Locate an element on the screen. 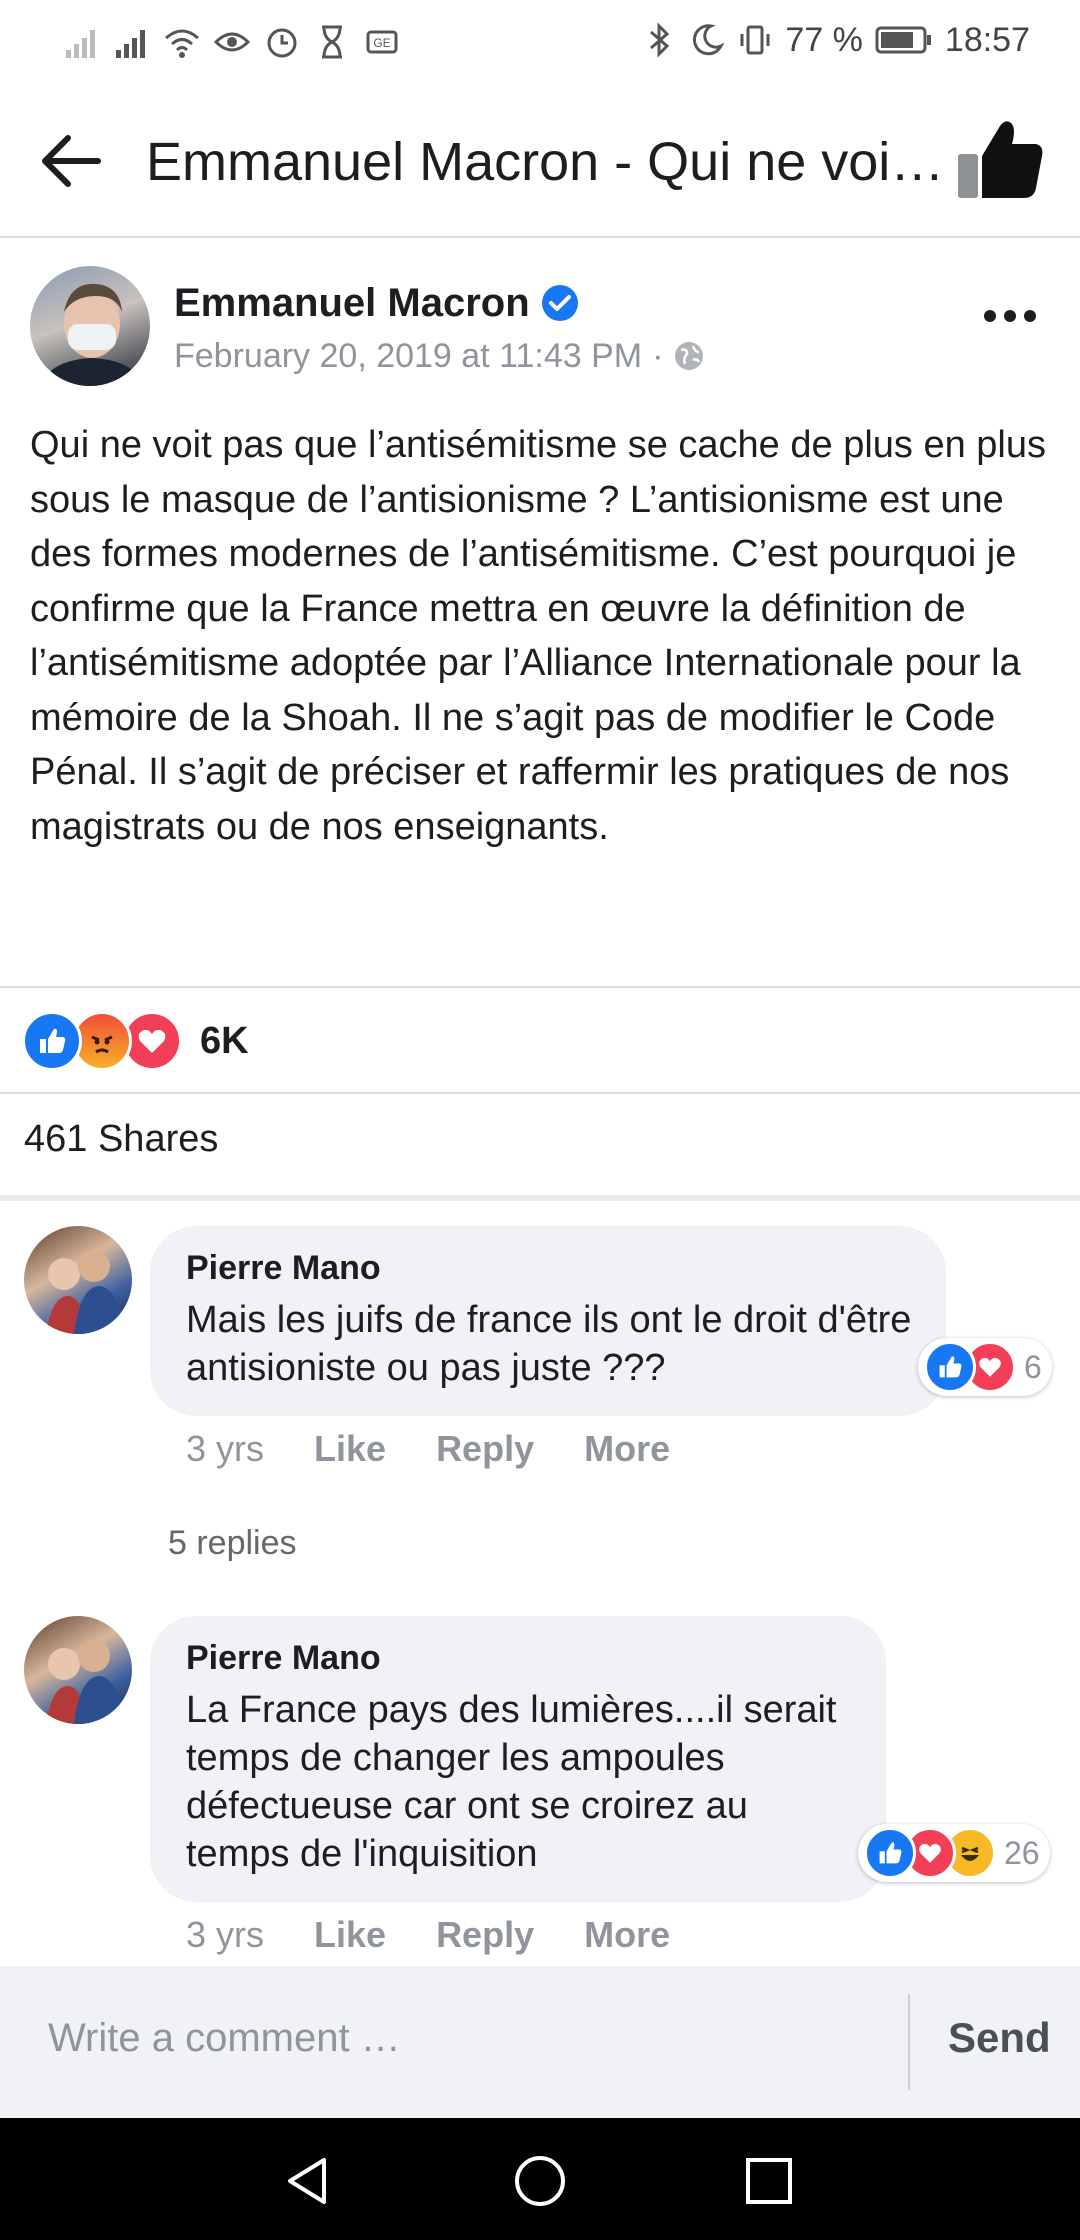 The image size is (1080, 2240). home-nav-icon is located at coordinates (540, 2181).